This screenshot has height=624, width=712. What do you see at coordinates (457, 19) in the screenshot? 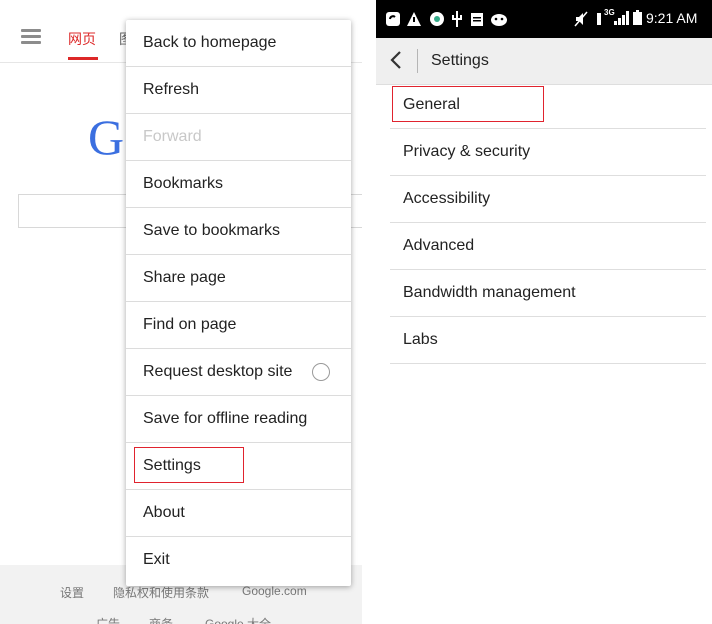
I see `usb-icon` at bounding box center [457, 19].